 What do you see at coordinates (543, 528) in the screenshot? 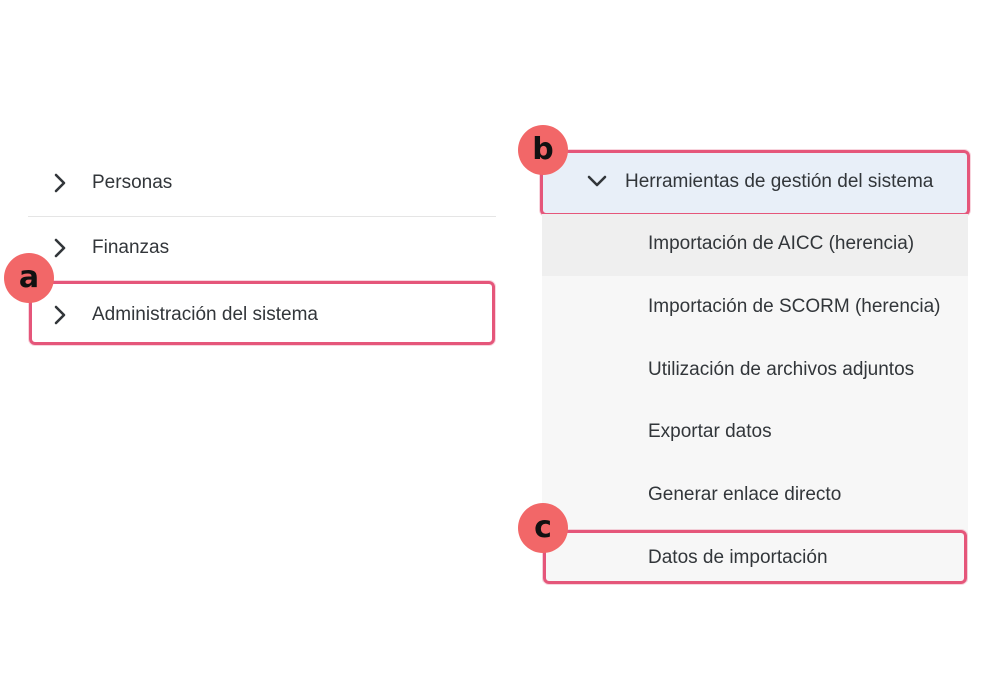
I see `annotation-badge-c: c` at bounding box center [543, 528].